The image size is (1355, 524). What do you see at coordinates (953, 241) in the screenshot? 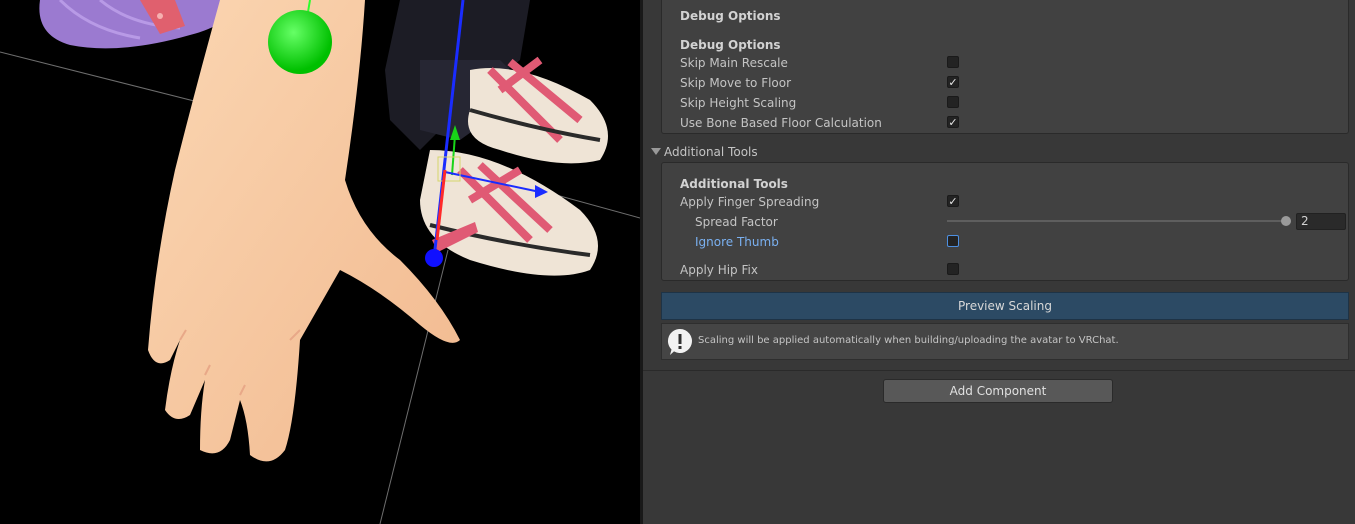
I see `ignore-thumb-checkbox` at bounding box center [953, 241].